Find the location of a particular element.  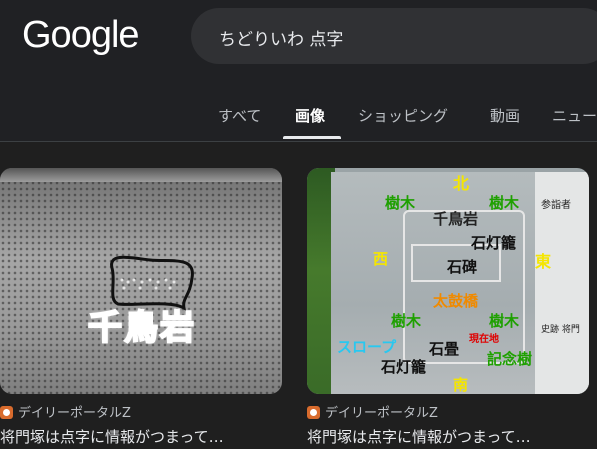

search-input: ちどりいわ 点字 is located at coordinates (281, 37).